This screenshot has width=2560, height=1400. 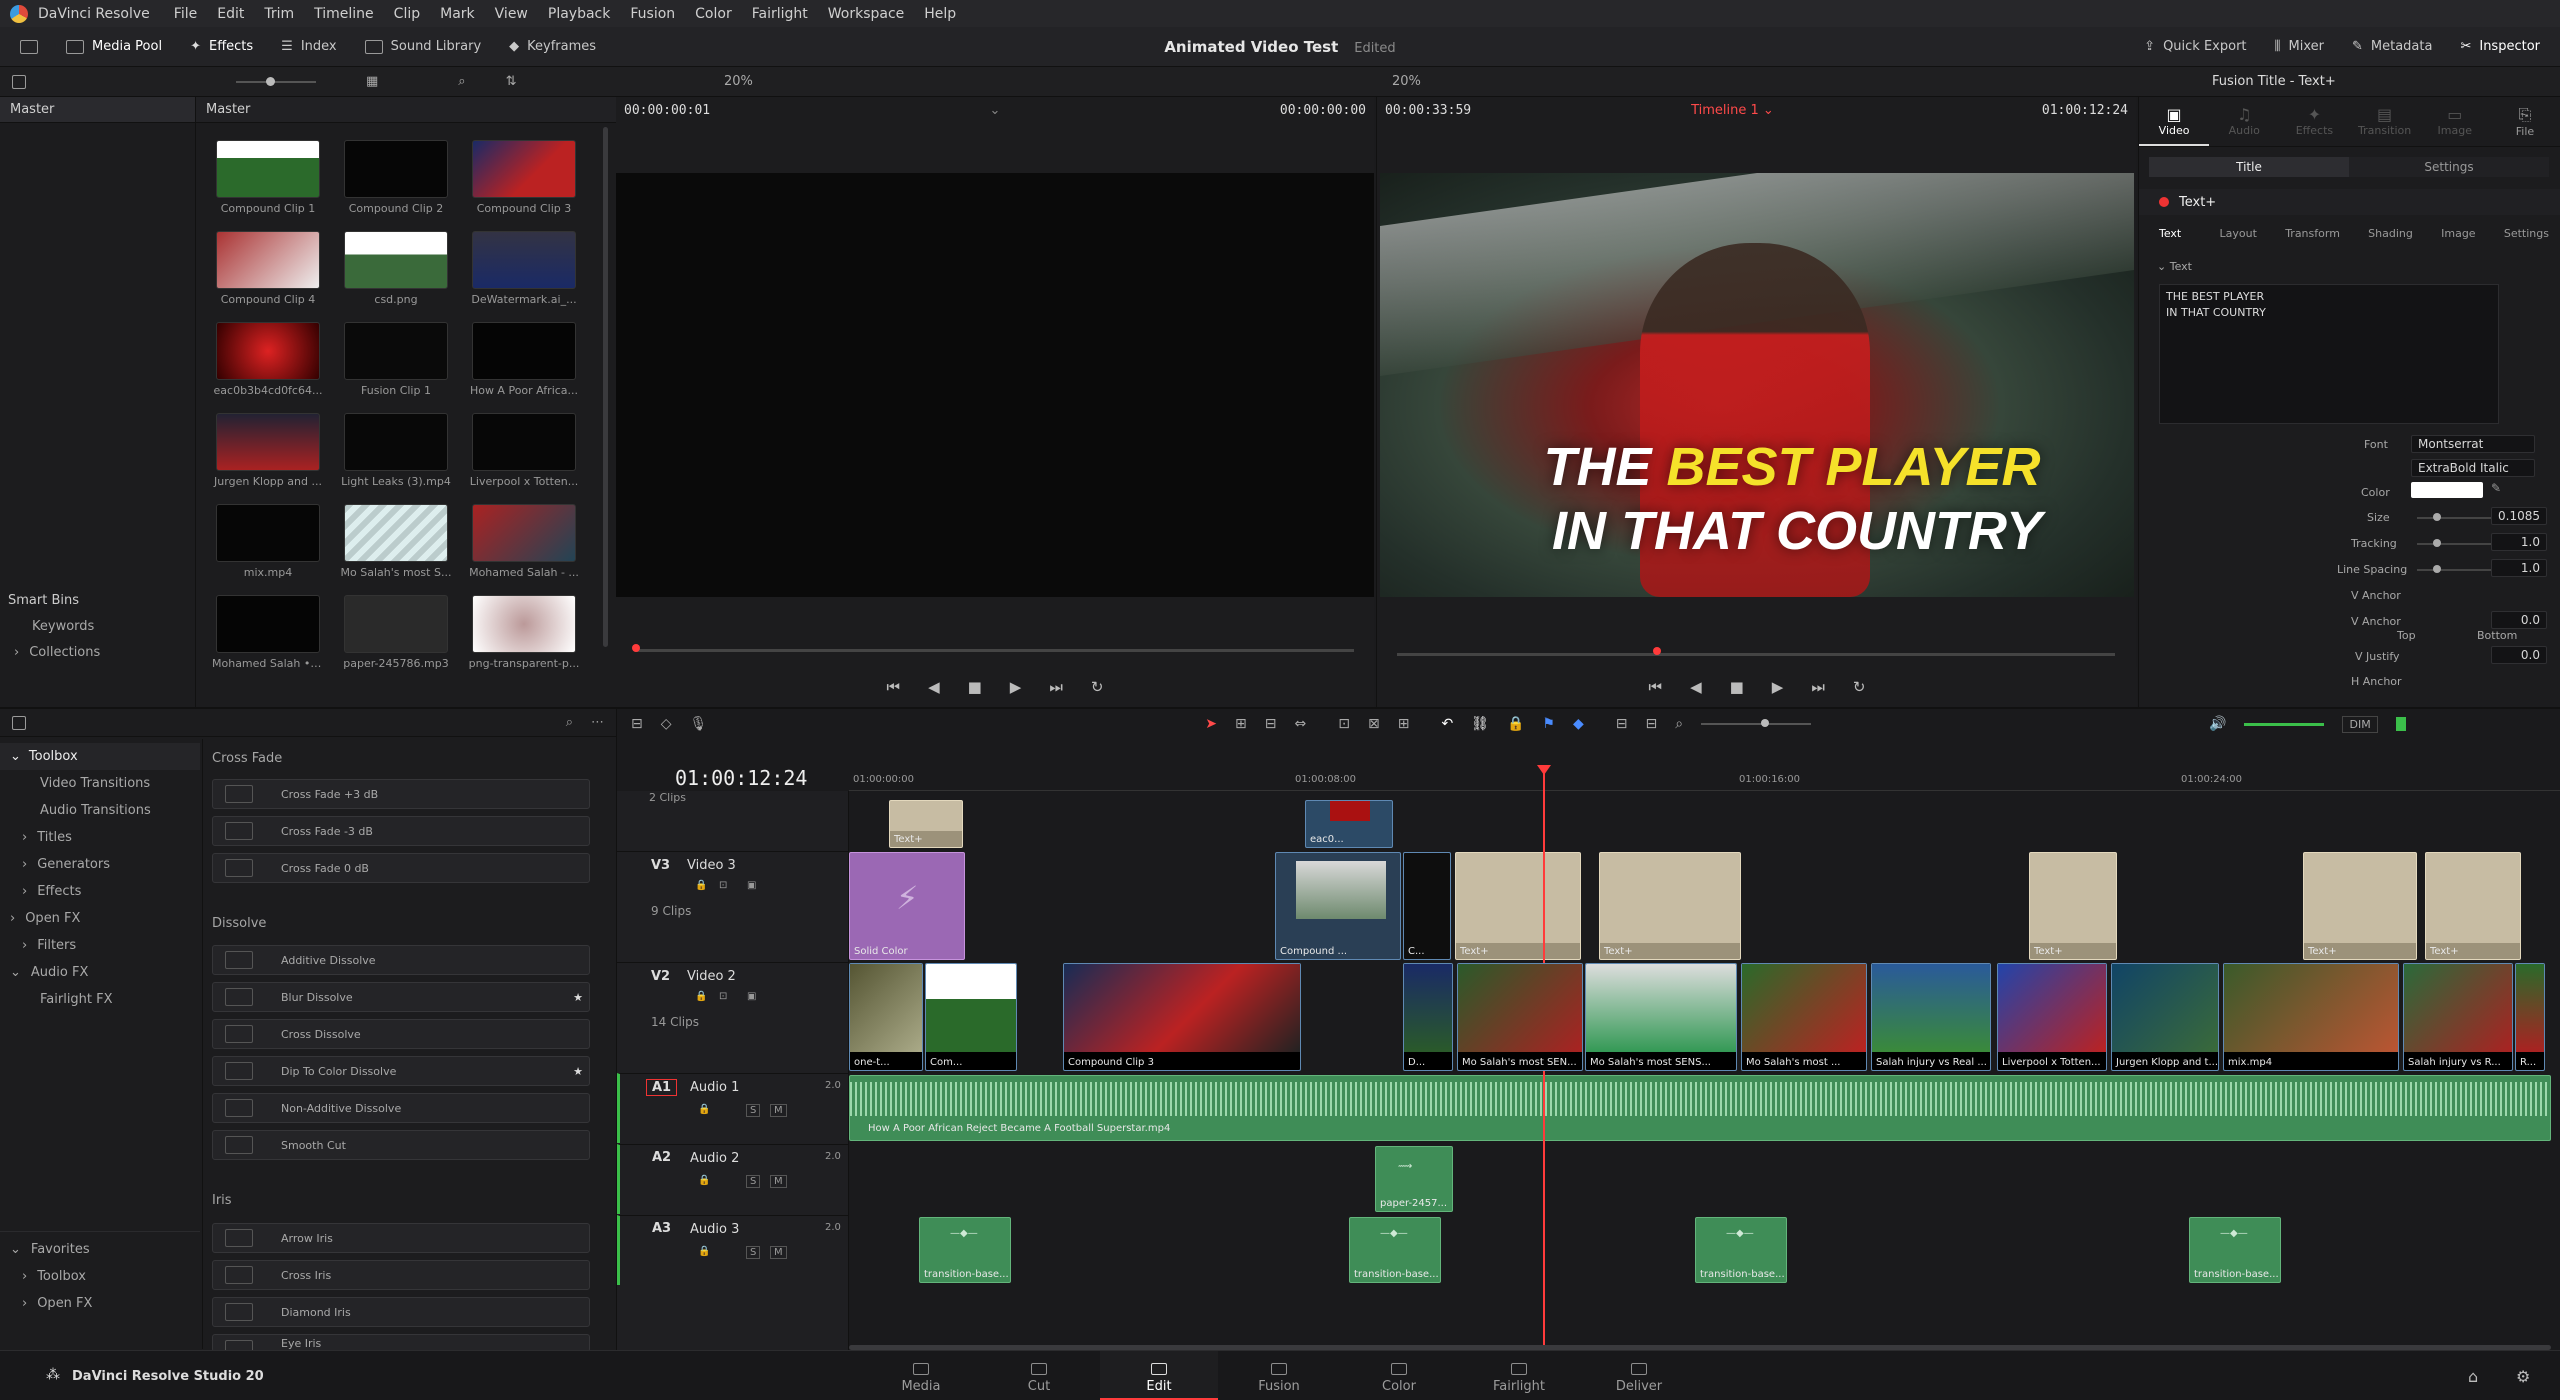 I want to click on subtab-title: Title, so click(x=2249, y=167).